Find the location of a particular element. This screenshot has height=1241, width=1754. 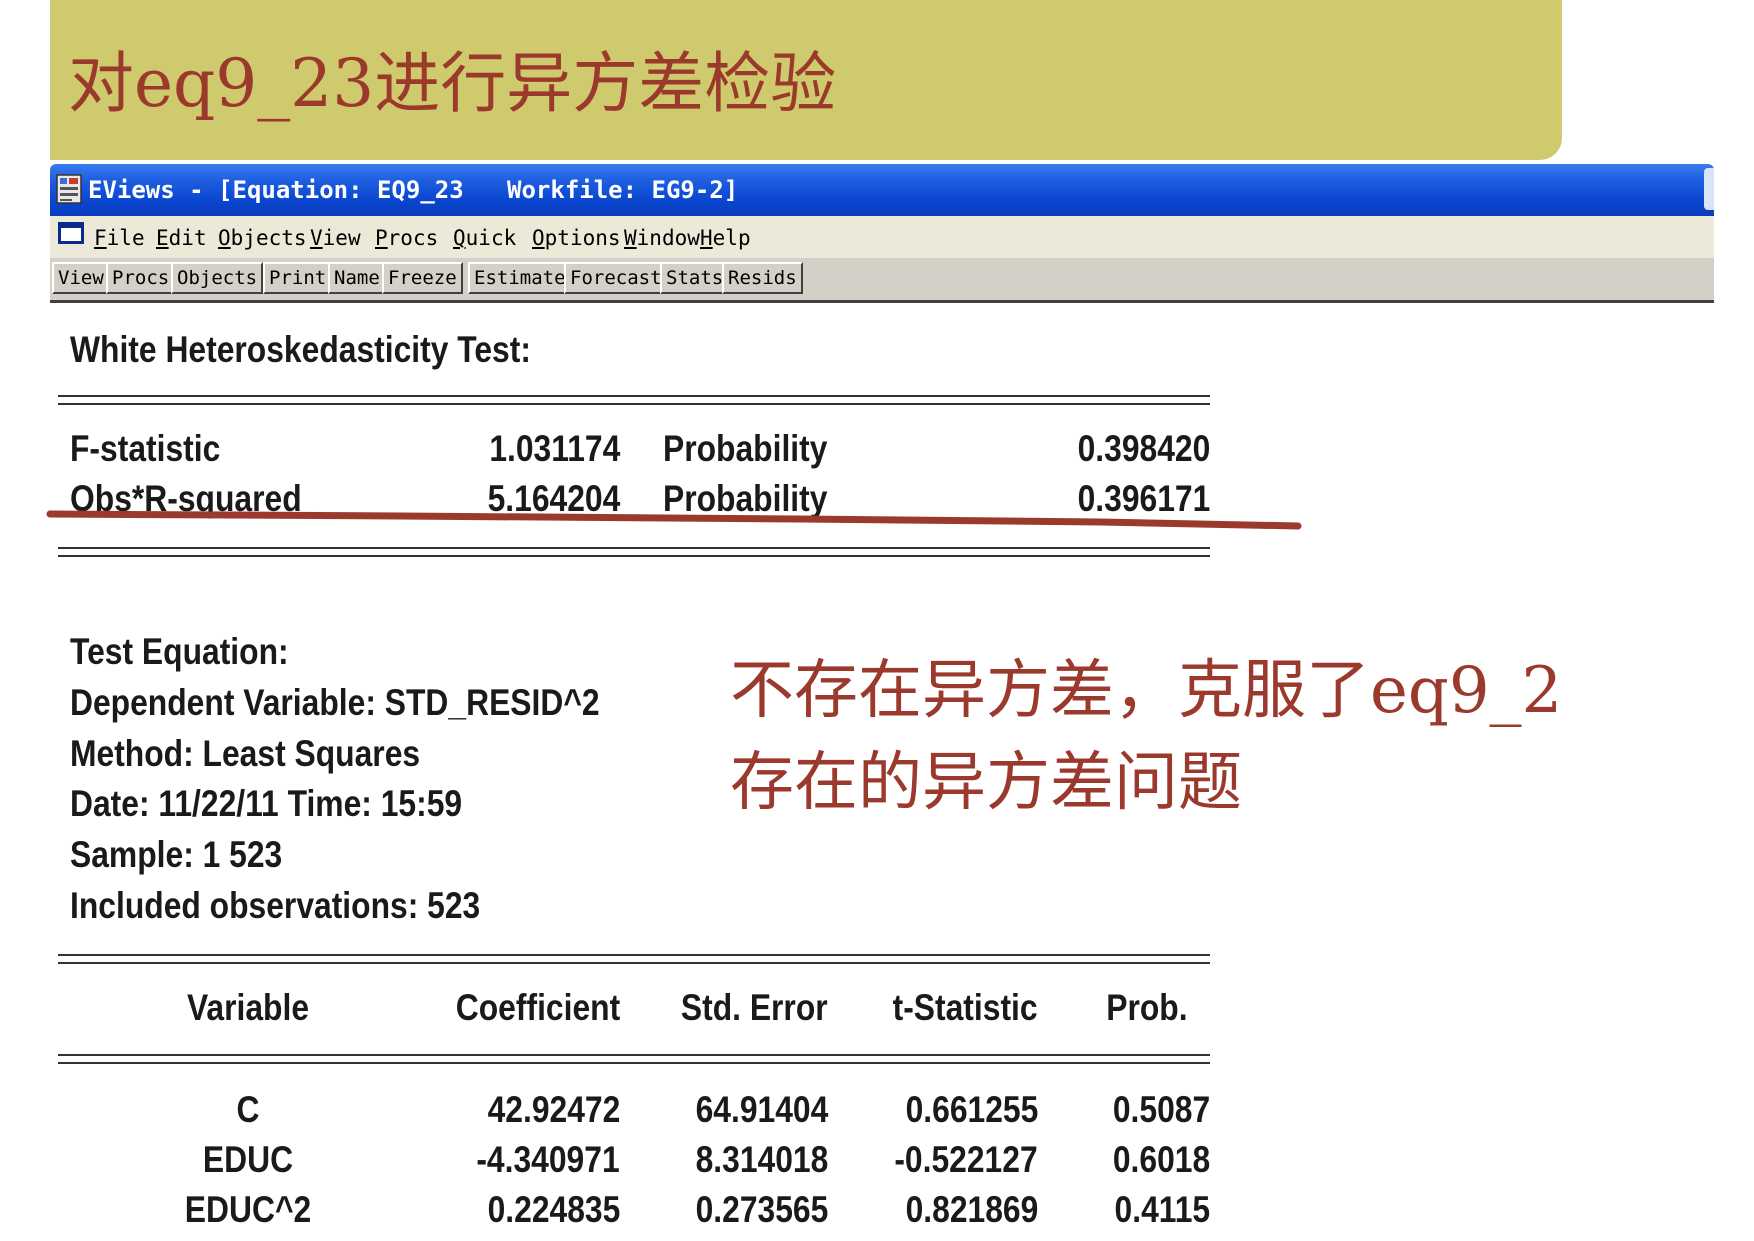

annotation-text: 不存在异方差，克服了eq9_2 存在的异方差问题 is located at coordinates (1146, 737).